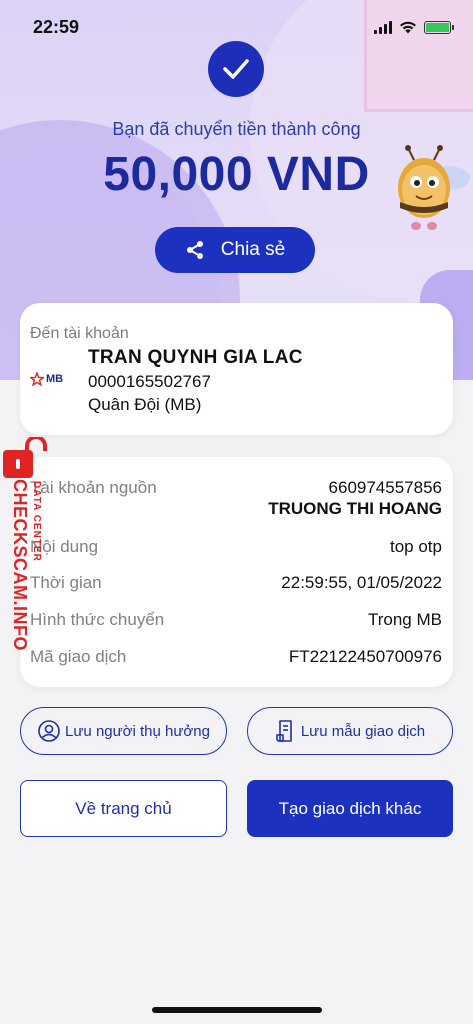 This screenshot has width=473, height=1024. I want to click on success-check-badge, so click(236, 69).